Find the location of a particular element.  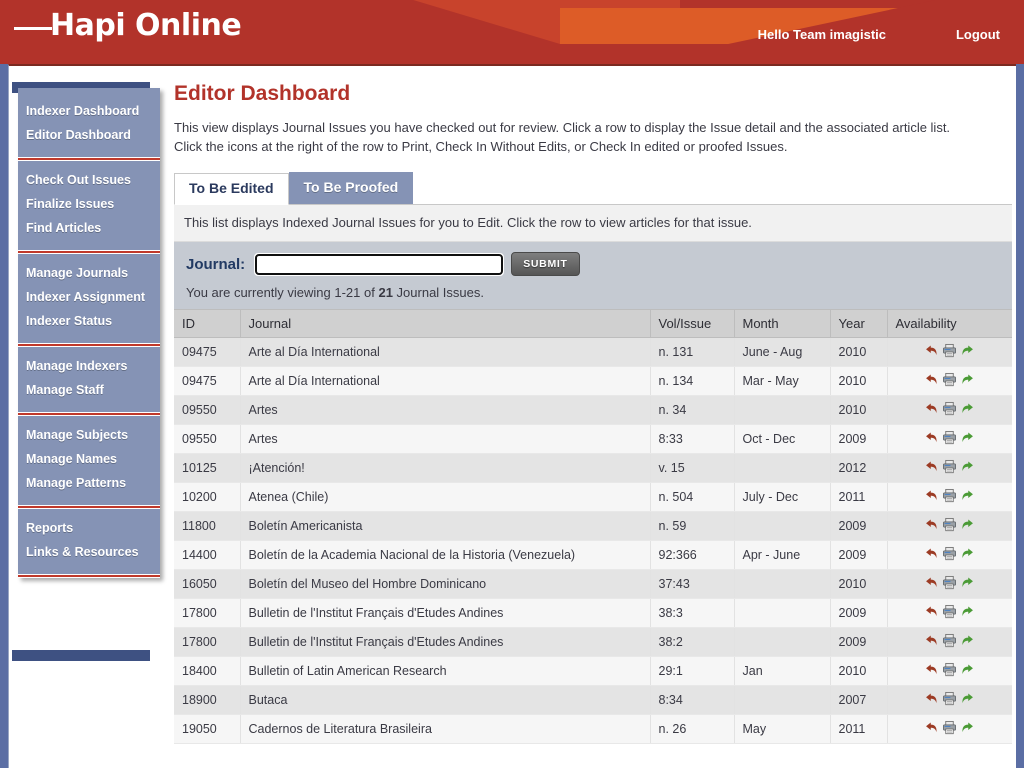

cell-vol-issue: 38:3 is located at coordinates (692, 613).